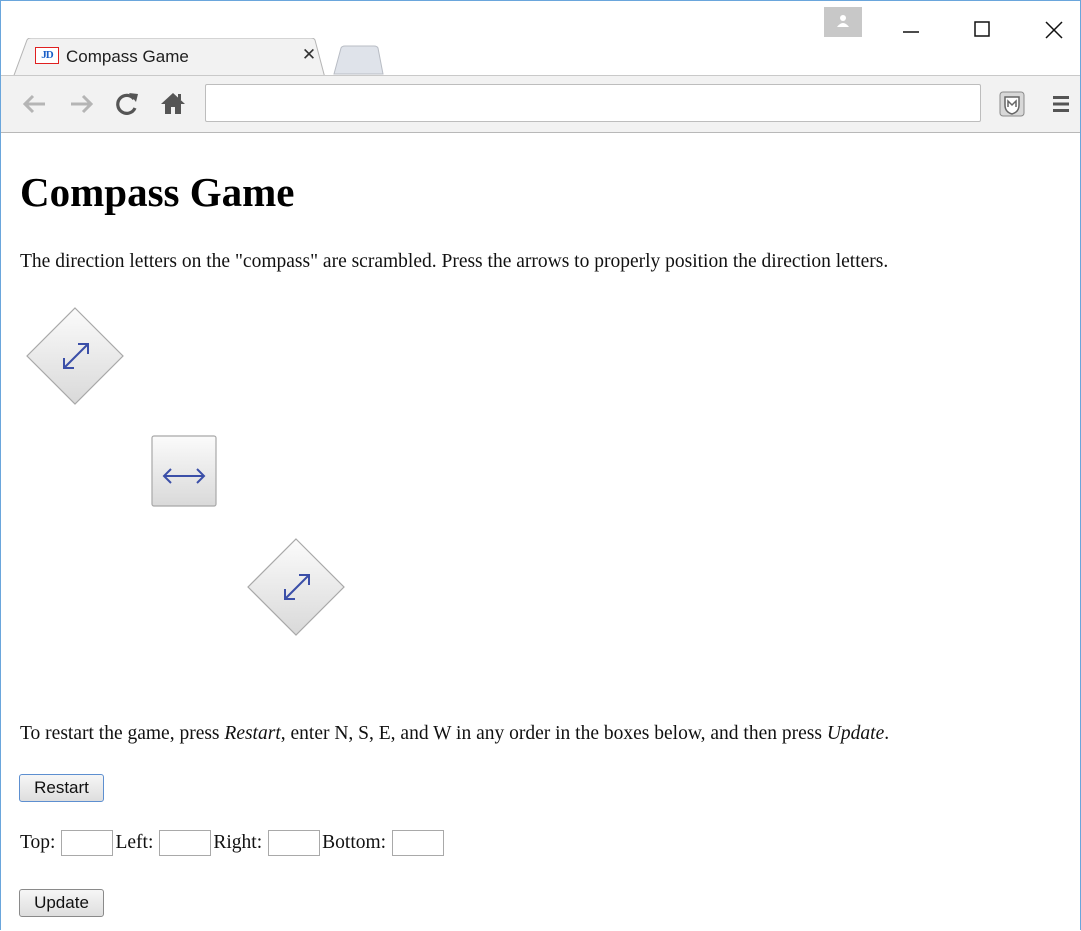  I want to click on maximize-icon, so click(982, 29).